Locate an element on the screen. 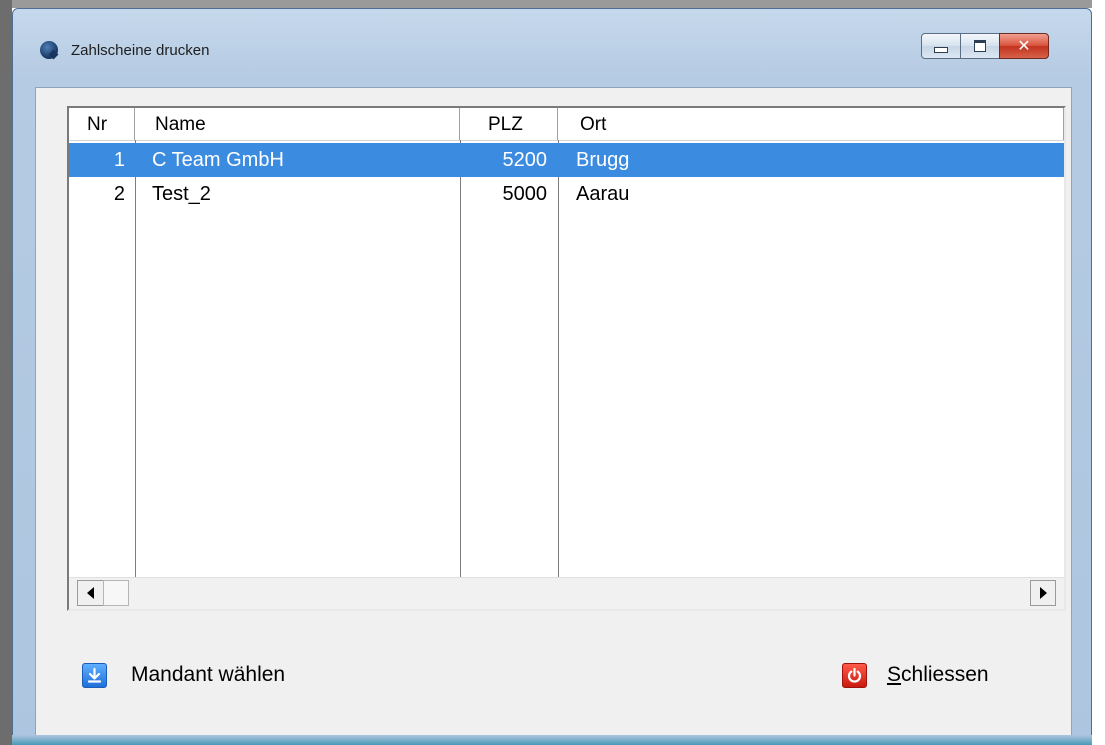 Image resolution: width=1105 pixels, height=745 pixels. schliessen-label-rest: chliessen is located at coordinates (945, 674).